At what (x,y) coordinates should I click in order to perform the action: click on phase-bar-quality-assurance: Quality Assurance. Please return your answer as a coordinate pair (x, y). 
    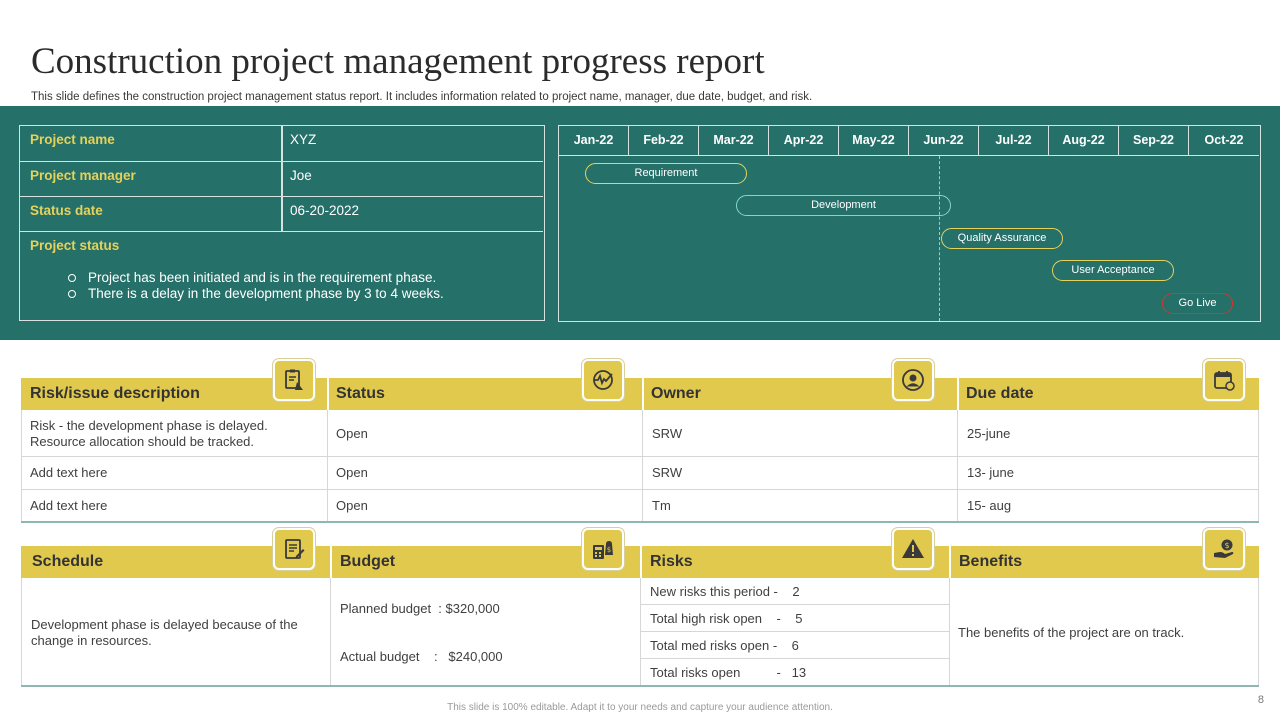
    Looking at the image, I should click on (1002, 238).